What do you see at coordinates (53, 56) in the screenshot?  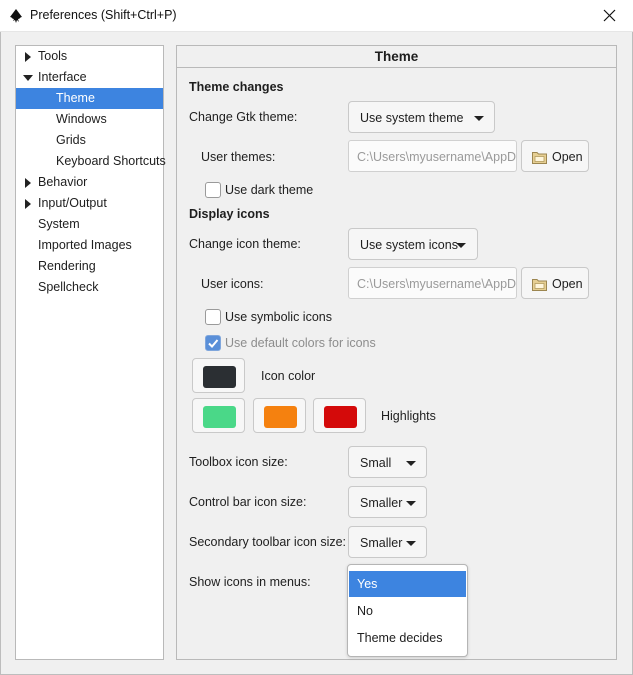 I see `tree-item-label: Tools` at bounding box center [53, 56].